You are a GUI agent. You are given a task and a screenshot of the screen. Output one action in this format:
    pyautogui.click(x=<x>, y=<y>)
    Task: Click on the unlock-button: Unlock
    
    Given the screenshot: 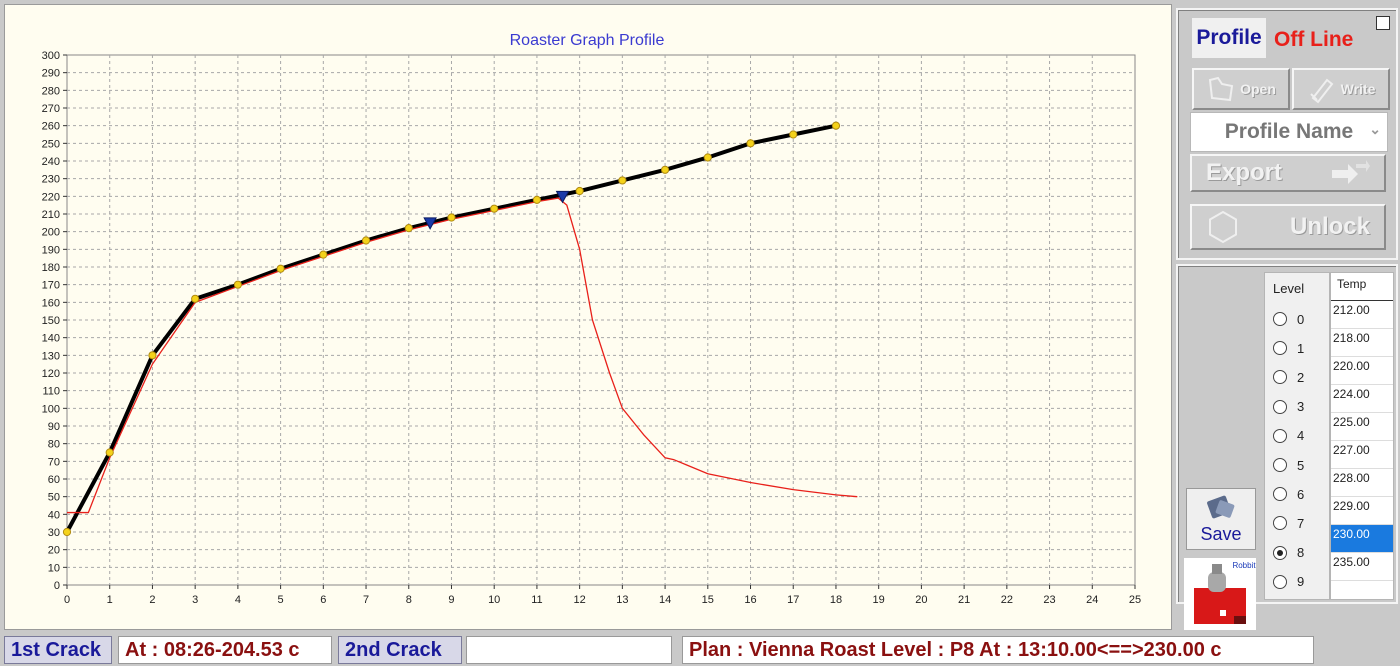 What is the action you would take?
    pyautogui.click(x=1288, y=227)
    